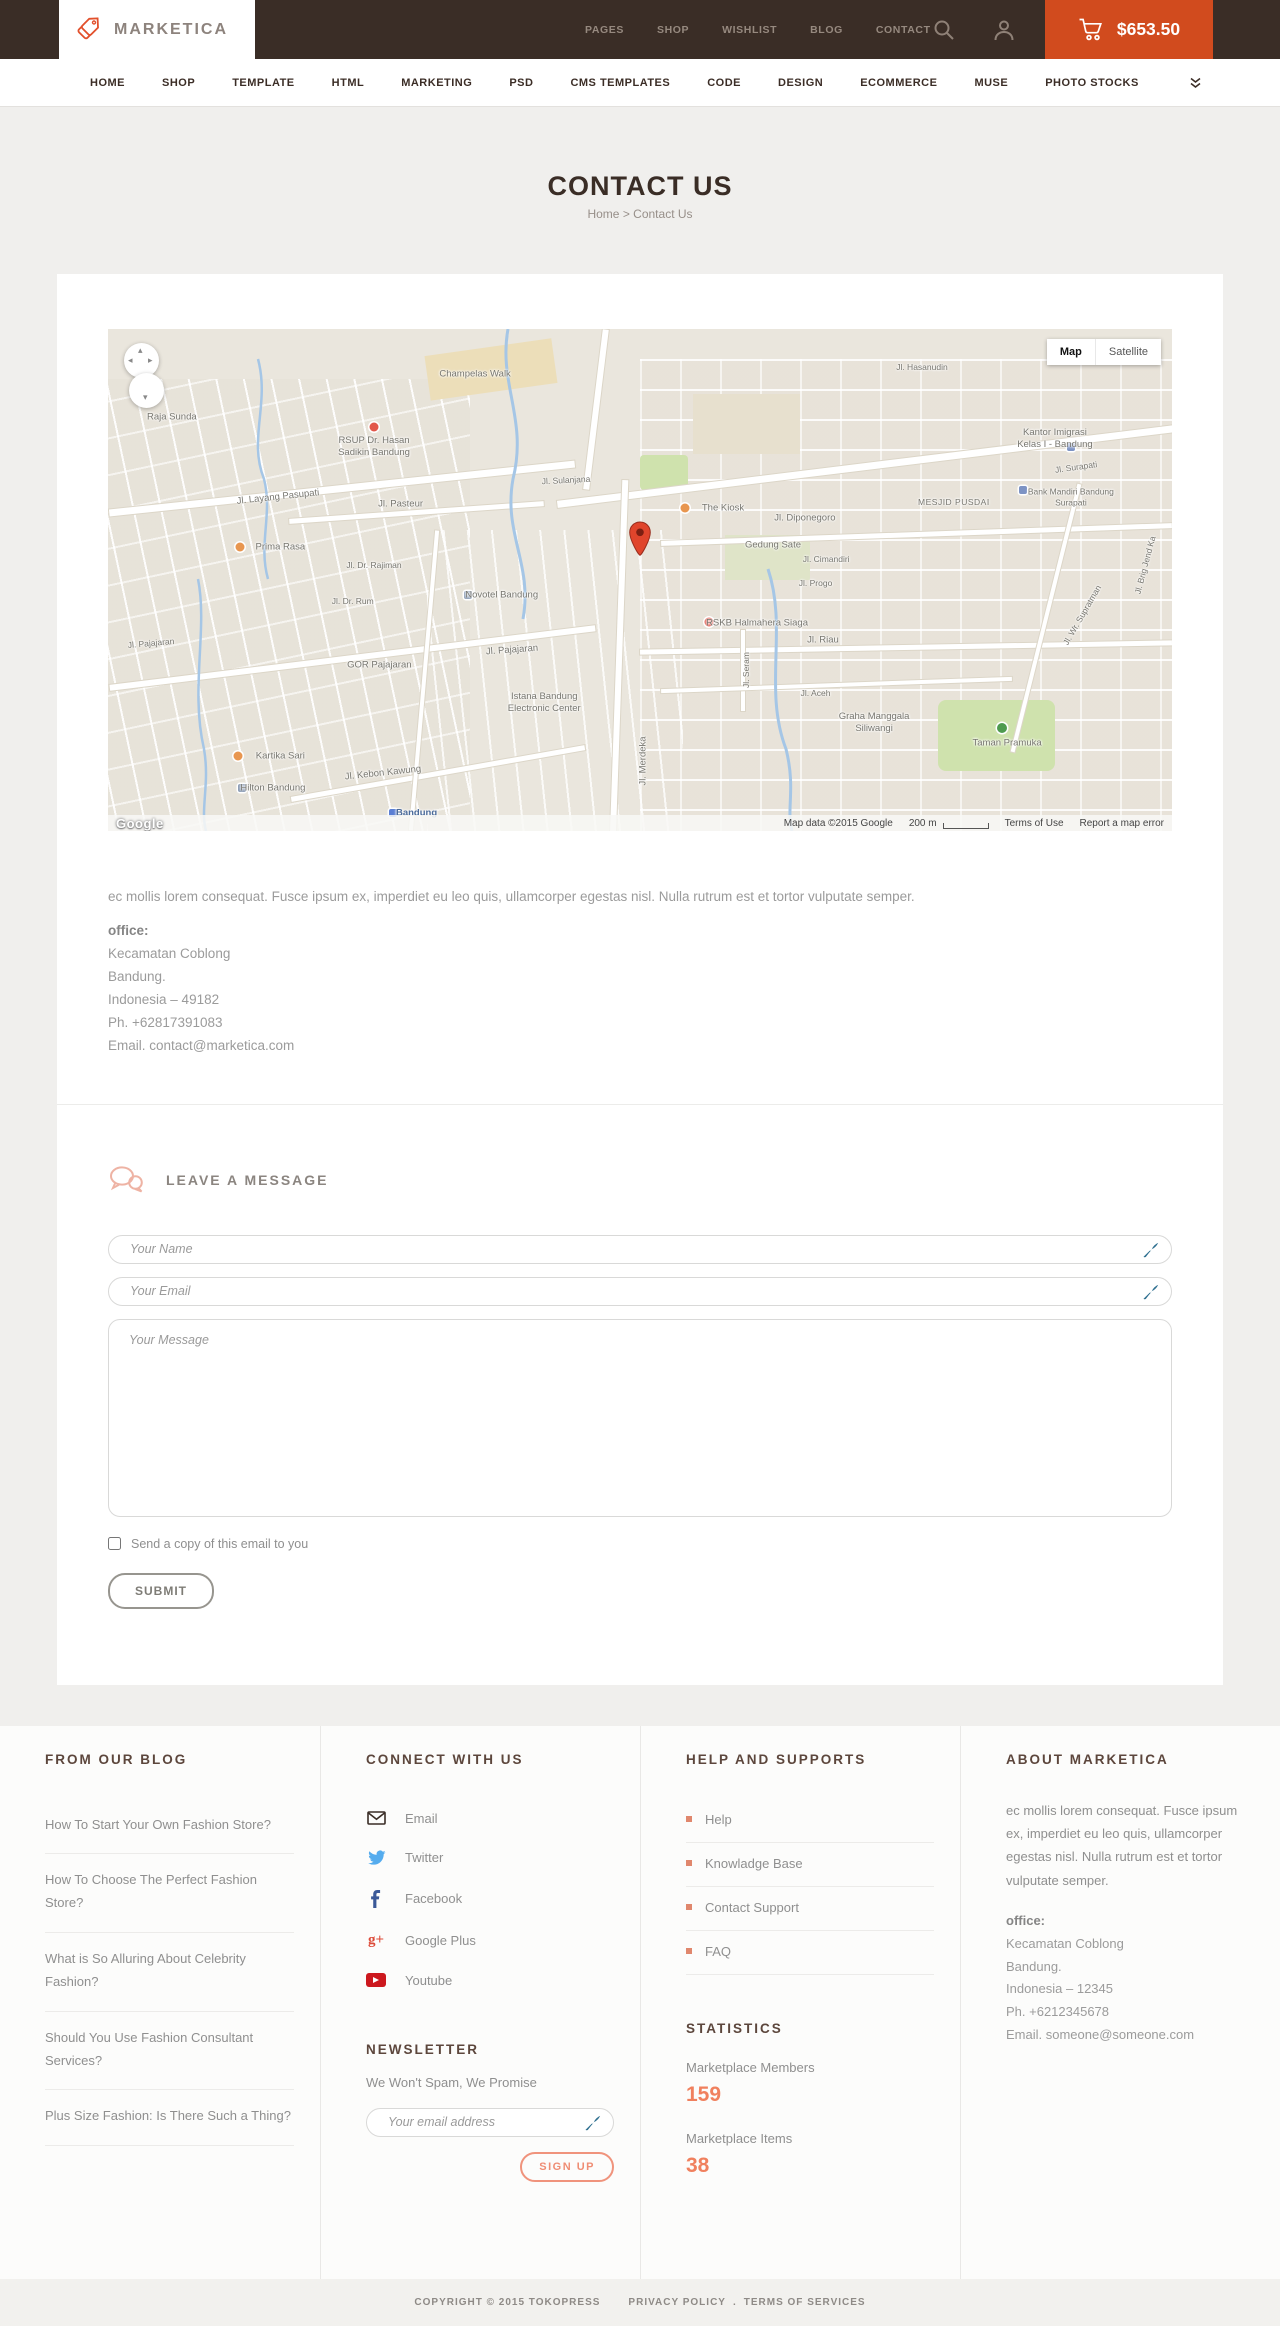 The width and height of the screenshot is (1280, 2326). What do you see at coordinates (151, 1891) in the screenshot?
I see `blog-link: How To Choose The Perfect Fashion Store?` at bounding box center [151, 1891].